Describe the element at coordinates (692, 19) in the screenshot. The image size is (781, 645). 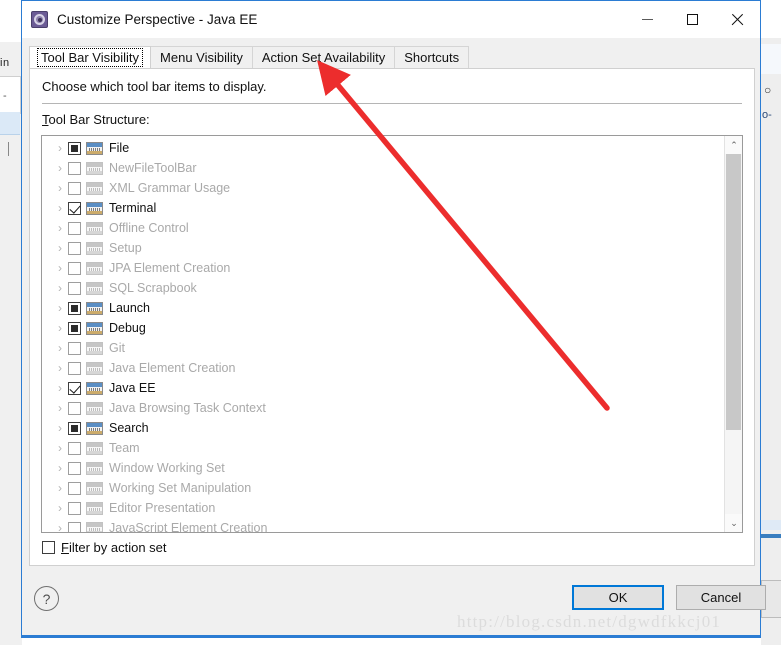
I see `maximize-button` at that location.